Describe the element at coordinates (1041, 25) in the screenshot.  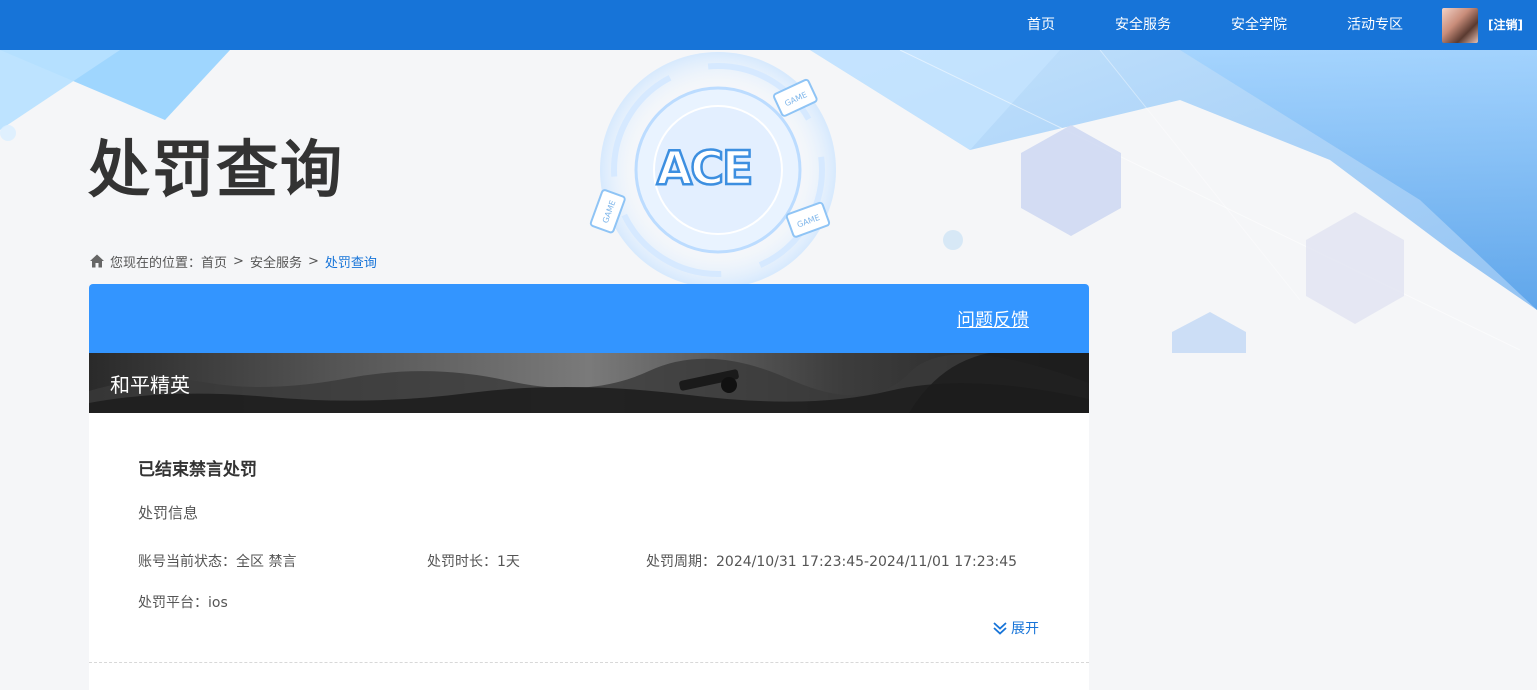
I see `nav-home: 首页` at that location.